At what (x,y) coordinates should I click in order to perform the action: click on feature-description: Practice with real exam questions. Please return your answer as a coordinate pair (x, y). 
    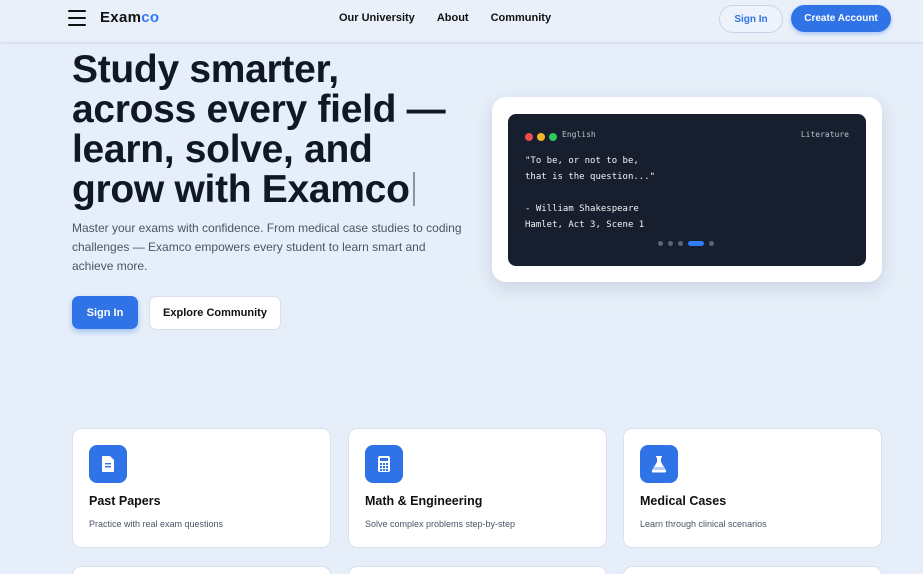
    Looking at the image, I should click on (156, 524).